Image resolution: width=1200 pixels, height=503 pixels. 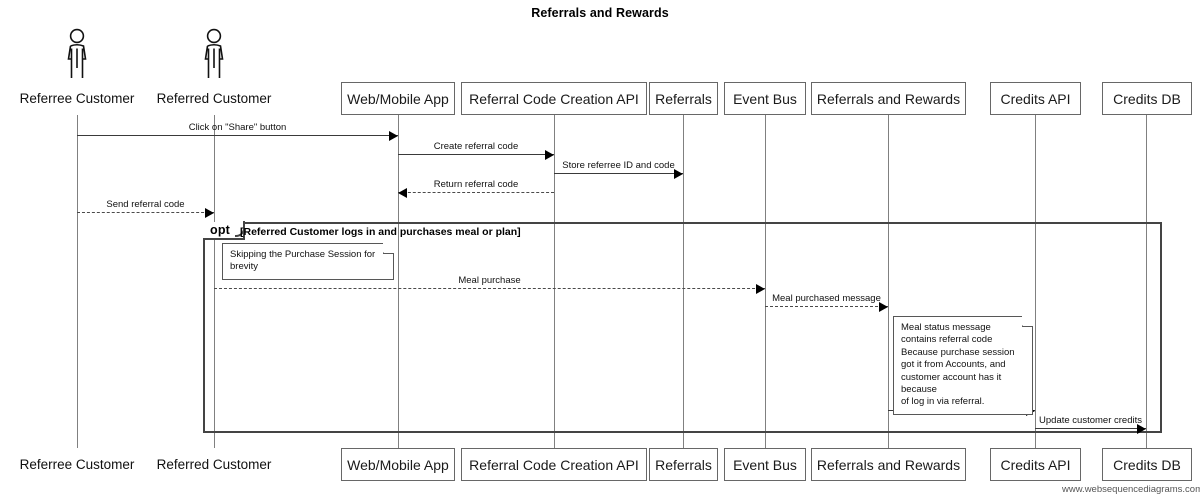 What do you see at coordinates (554, 98) in the screenshot?
I see `participant-box-codeapi: Referral Code Creation API` at bounding box center [554, 98].